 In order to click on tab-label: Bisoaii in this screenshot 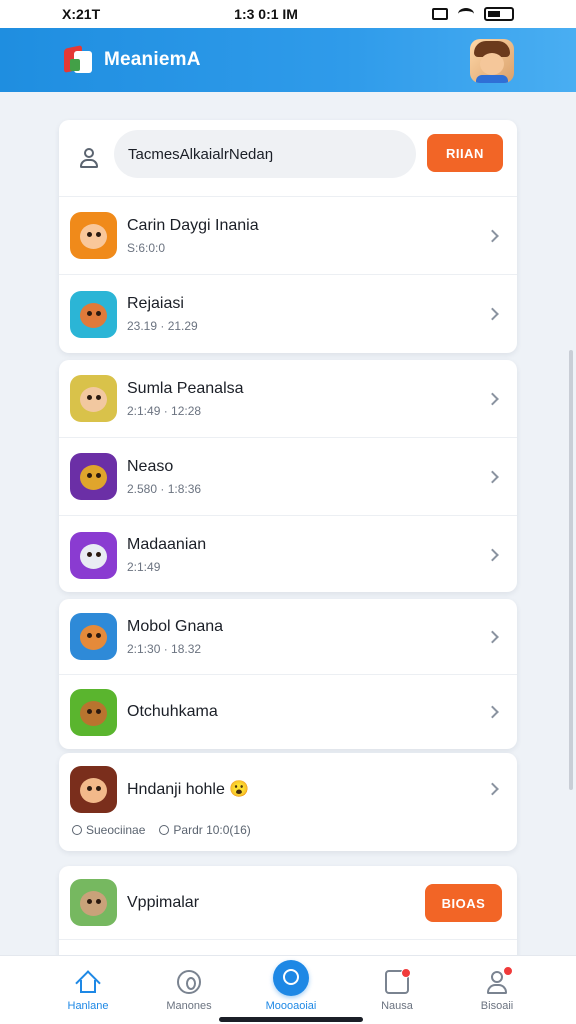, I will do `click(497, 1006)`.